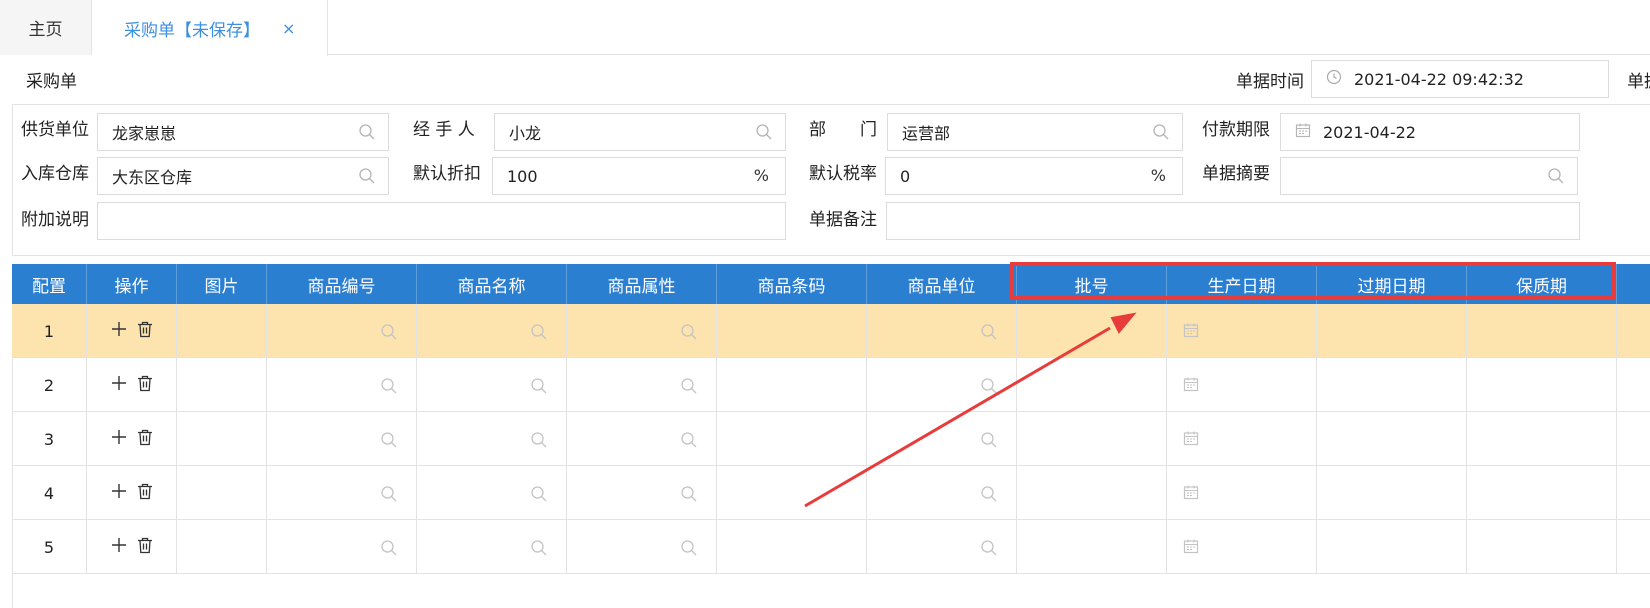  I want to click on table-row: 3, so click(831, 439).